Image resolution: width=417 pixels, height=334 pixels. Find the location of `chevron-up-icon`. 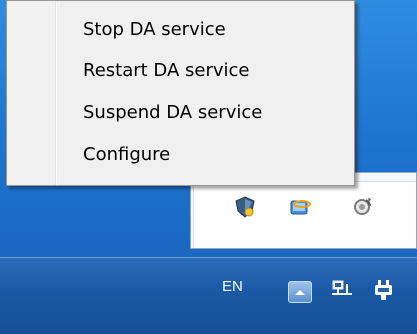

chevron-up-icon is located at coordinates (300, 292).